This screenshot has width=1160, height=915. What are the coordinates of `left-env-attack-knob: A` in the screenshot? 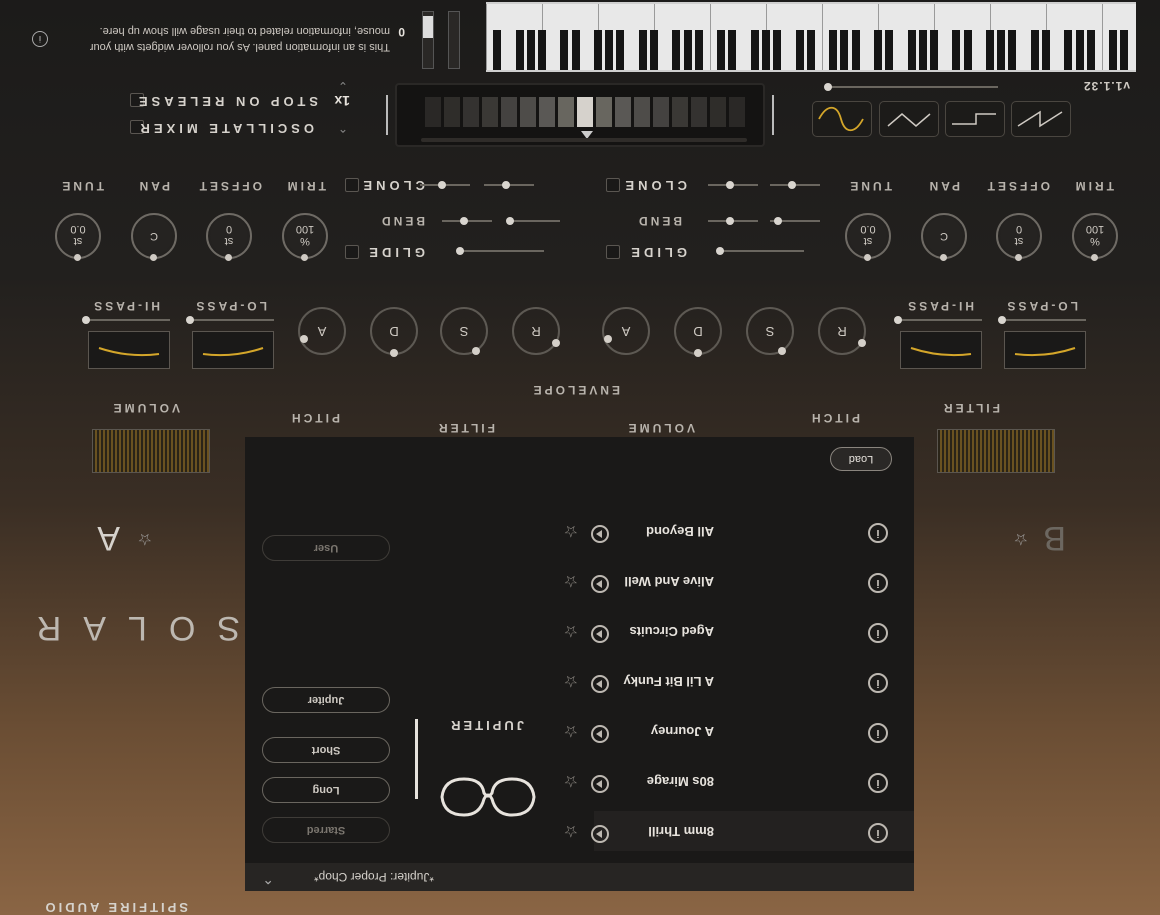 It's located at (322, 331).